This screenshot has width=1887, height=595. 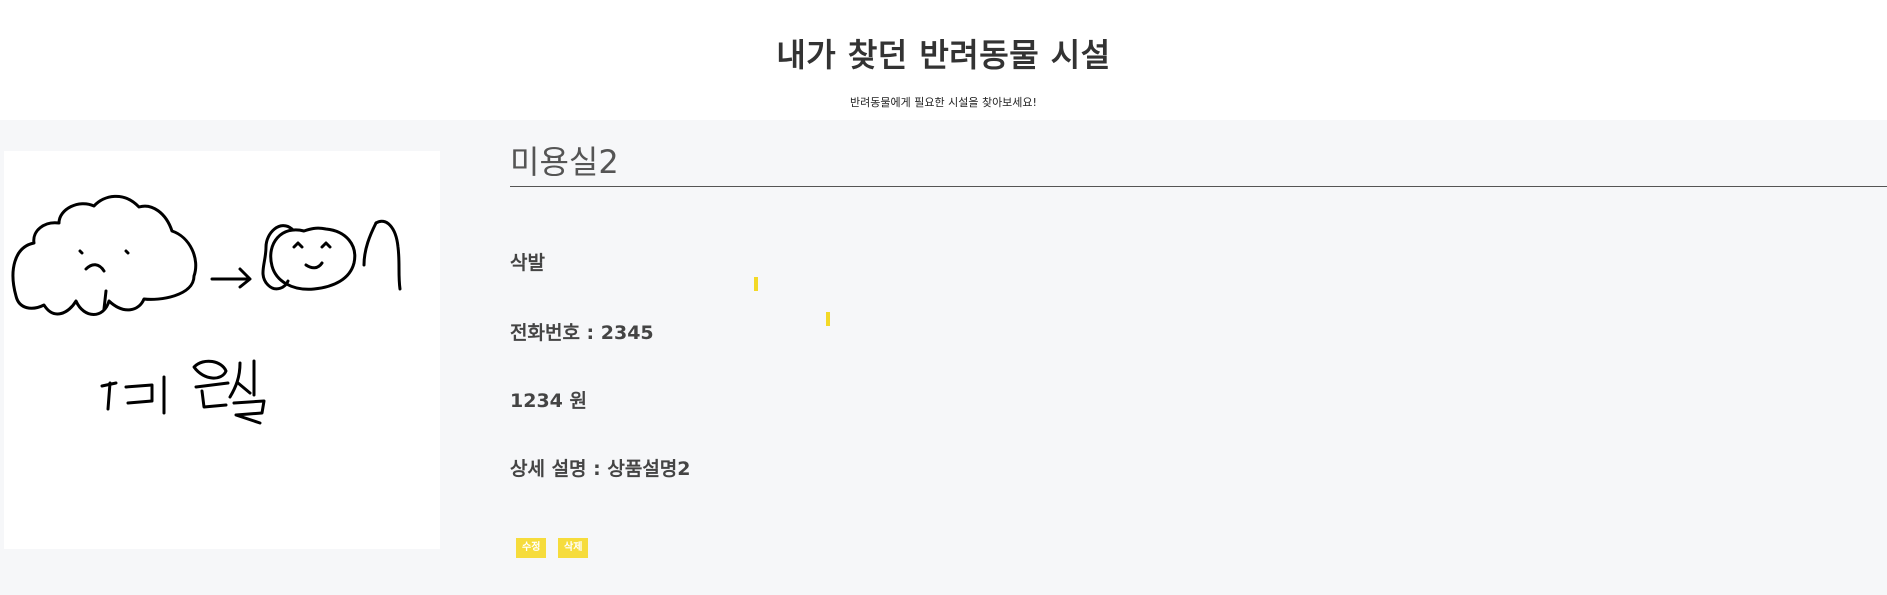 What do you see at coordinates (943, 55) in the screenshot?
I see `page-title: 내가 찾던 반려동물 시설` at bounding box center [943, 55].